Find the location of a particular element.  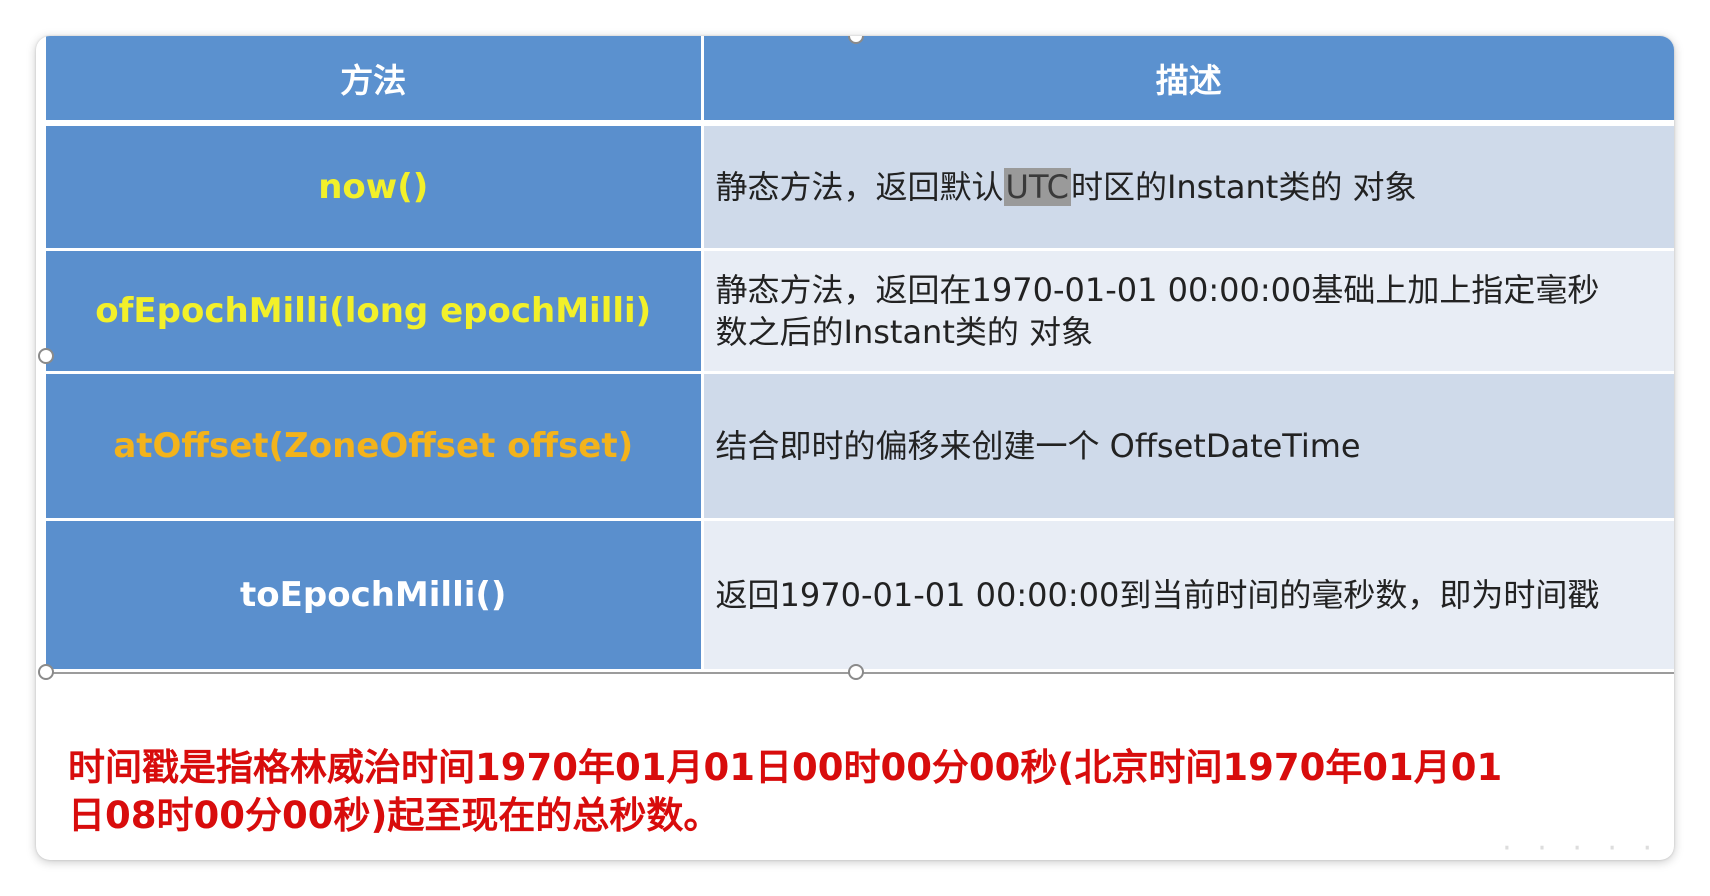

description-cell: 静态方法，返回默认UTC时区的Instant类的 对象 is located at coordinates (1188, 187).